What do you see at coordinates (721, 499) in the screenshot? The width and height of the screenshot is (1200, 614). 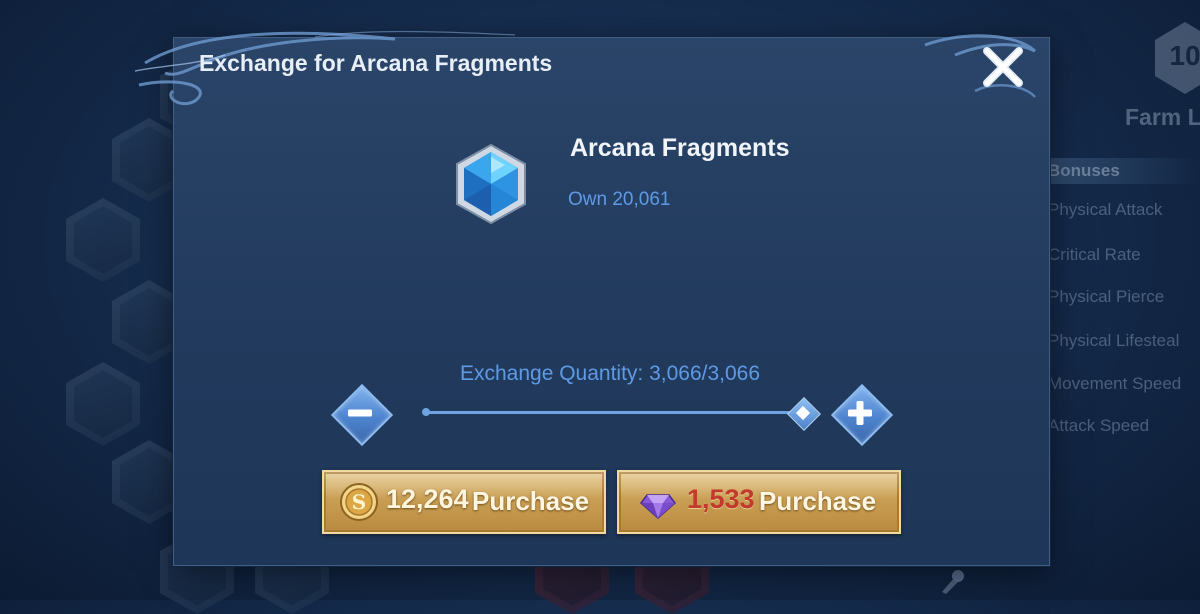 I see `diamond-price: 1,533` at bounding box center [721, 499].